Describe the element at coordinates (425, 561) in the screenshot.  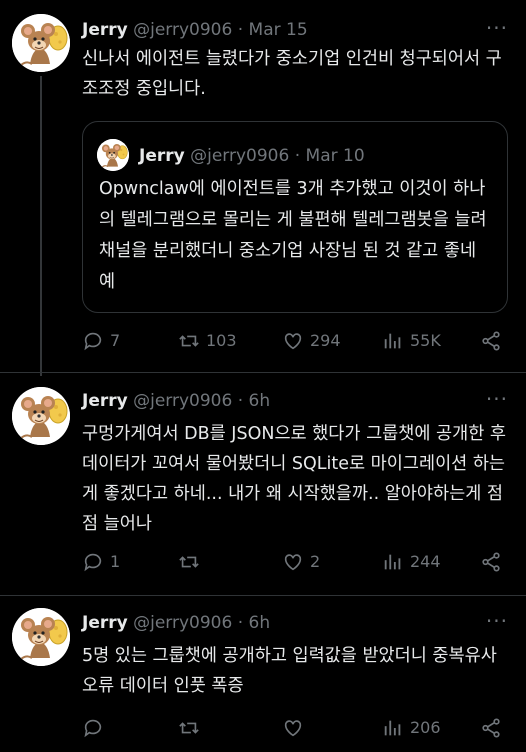
I see `view-count: 244` at that location.